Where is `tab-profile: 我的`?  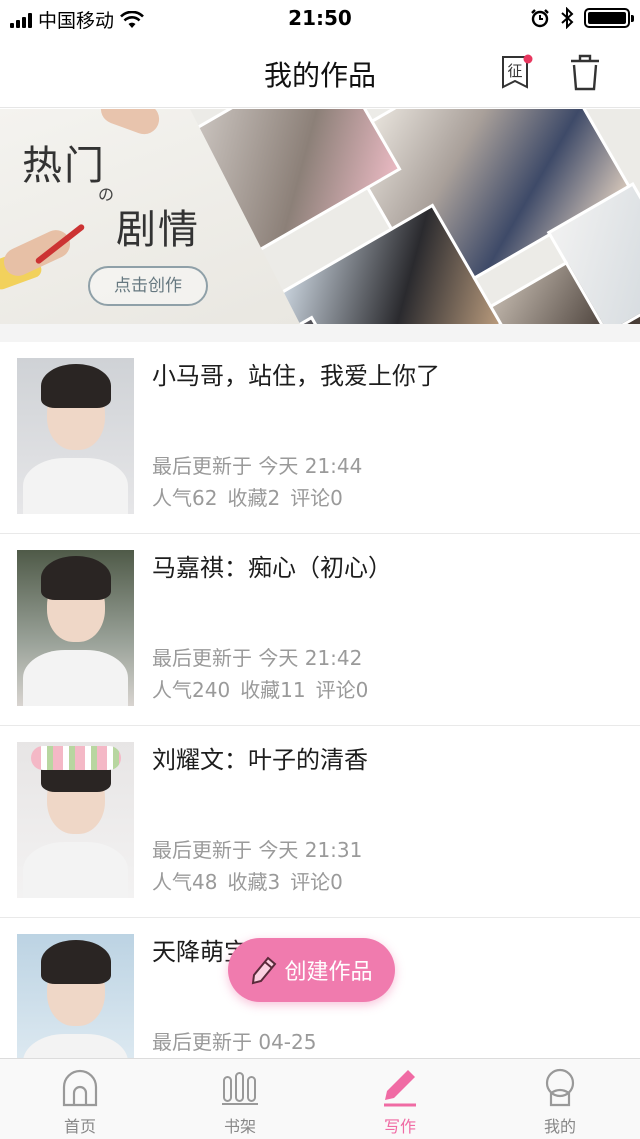 tab-profile: 我的 is located at coordinates (560, 1099).